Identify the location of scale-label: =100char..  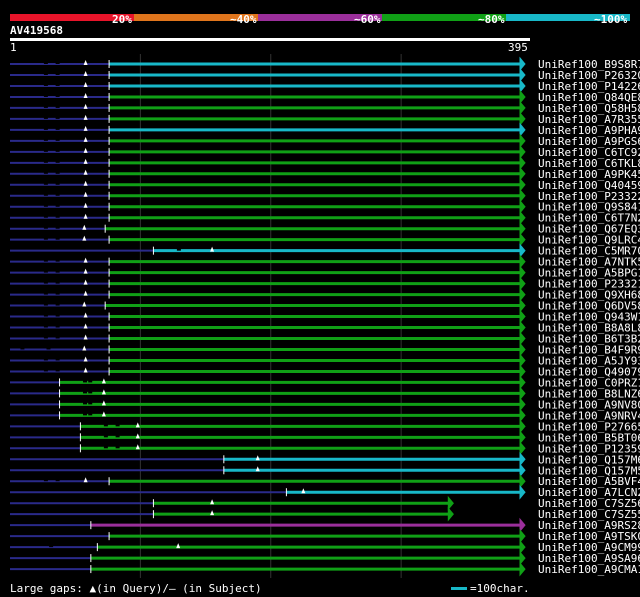
(500, 588).